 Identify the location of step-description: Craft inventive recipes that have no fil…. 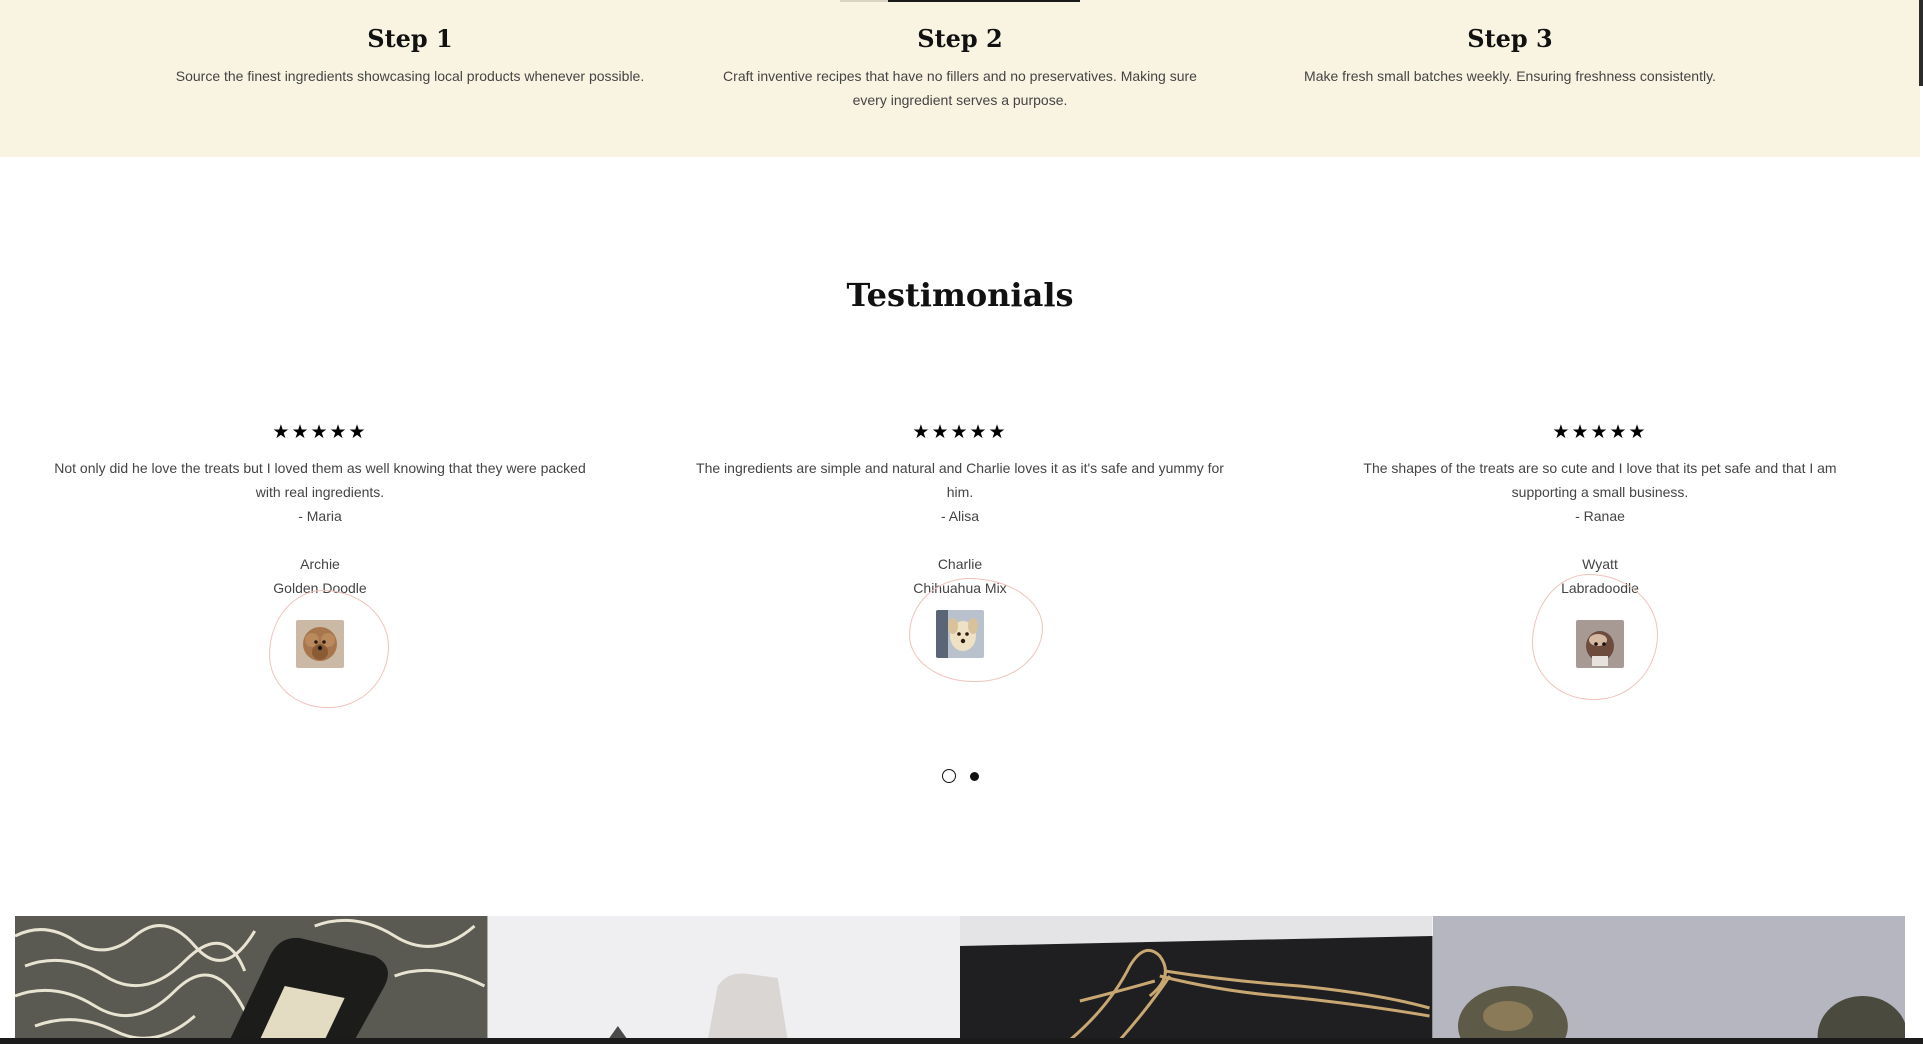
(960, 88).